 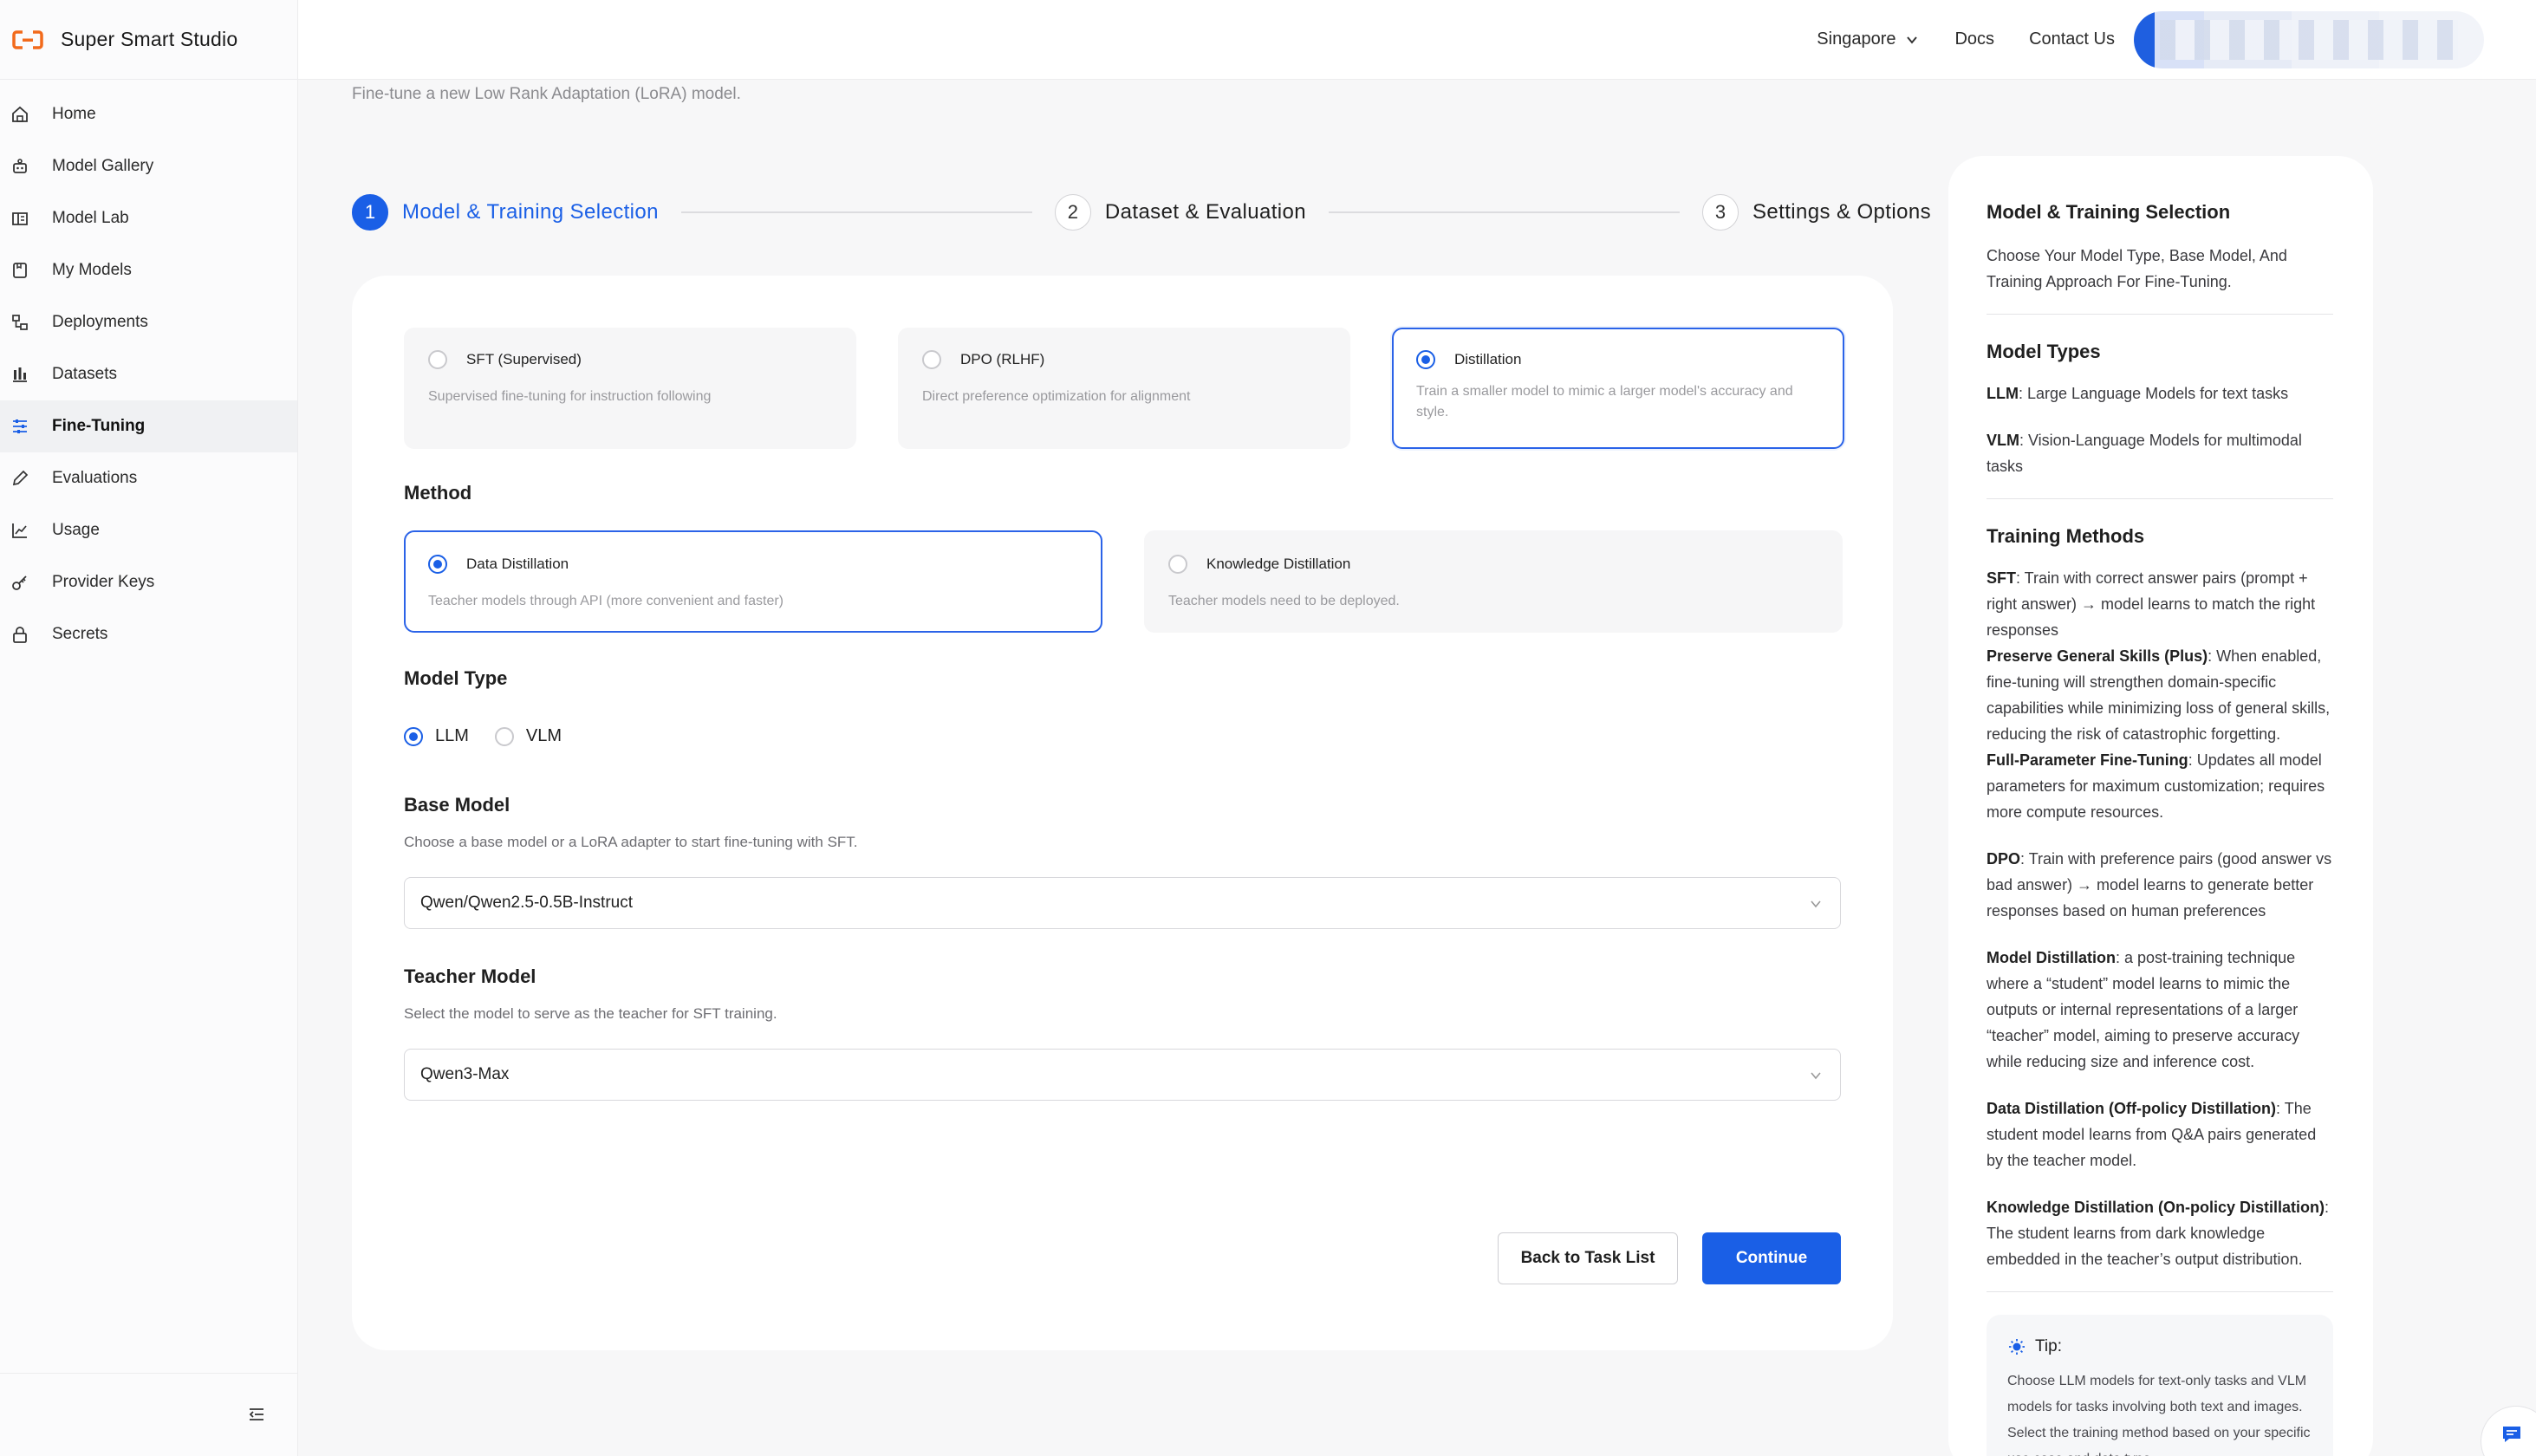 What do you see at coordinates (530, 212) in the screenshot?
I see `step-label: Model & Training Selection` at bounding box center [530, 212].